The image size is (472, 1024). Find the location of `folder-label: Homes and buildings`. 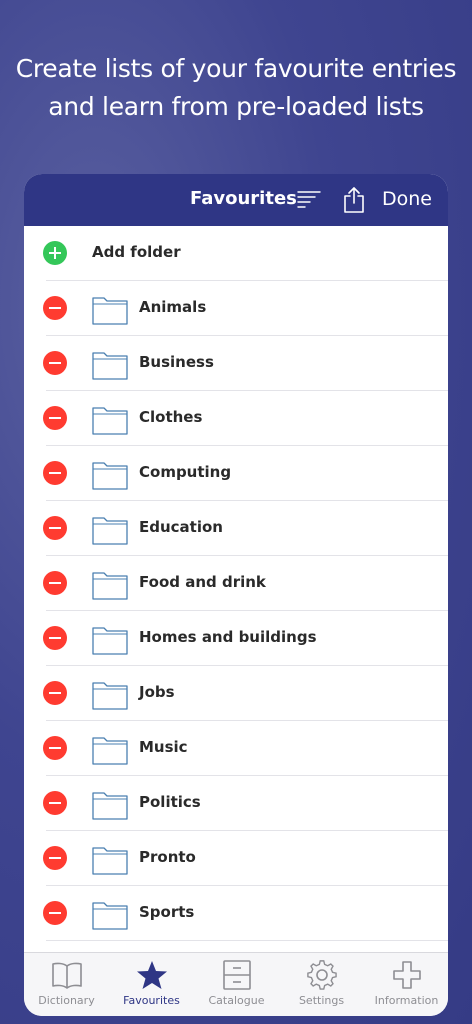

folder-label: Homes and buildings is located at coordinates (228, 637).